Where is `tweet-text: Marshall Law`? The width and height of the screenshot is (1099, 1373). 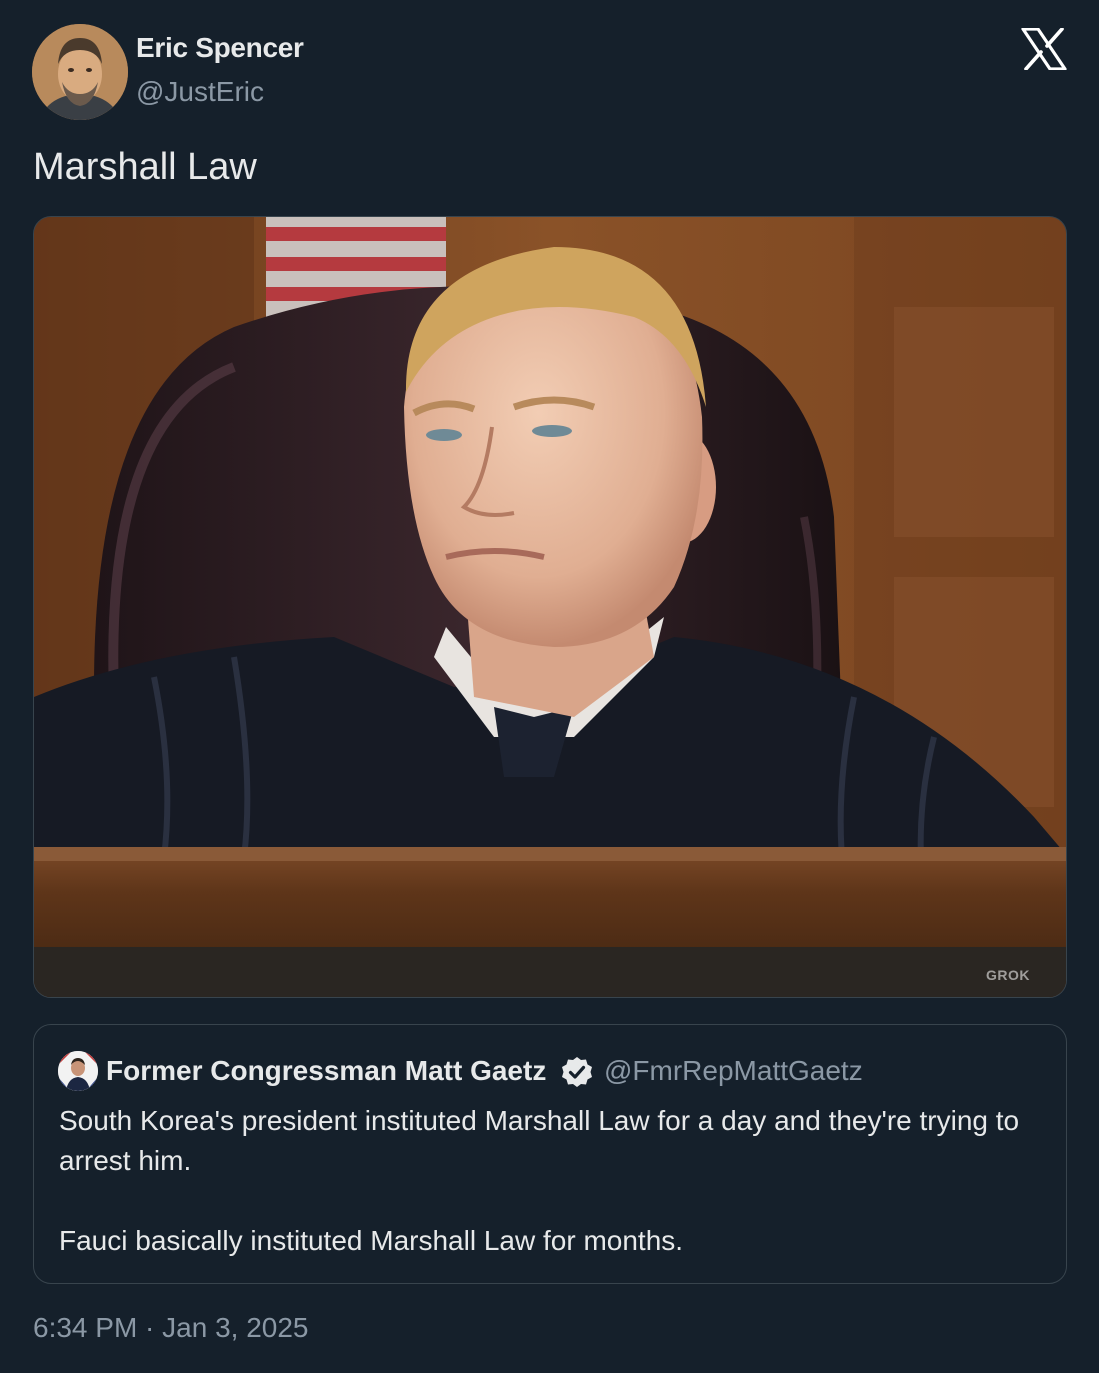
tweet-text: Marshall Law is located at coordinates (145, 167).